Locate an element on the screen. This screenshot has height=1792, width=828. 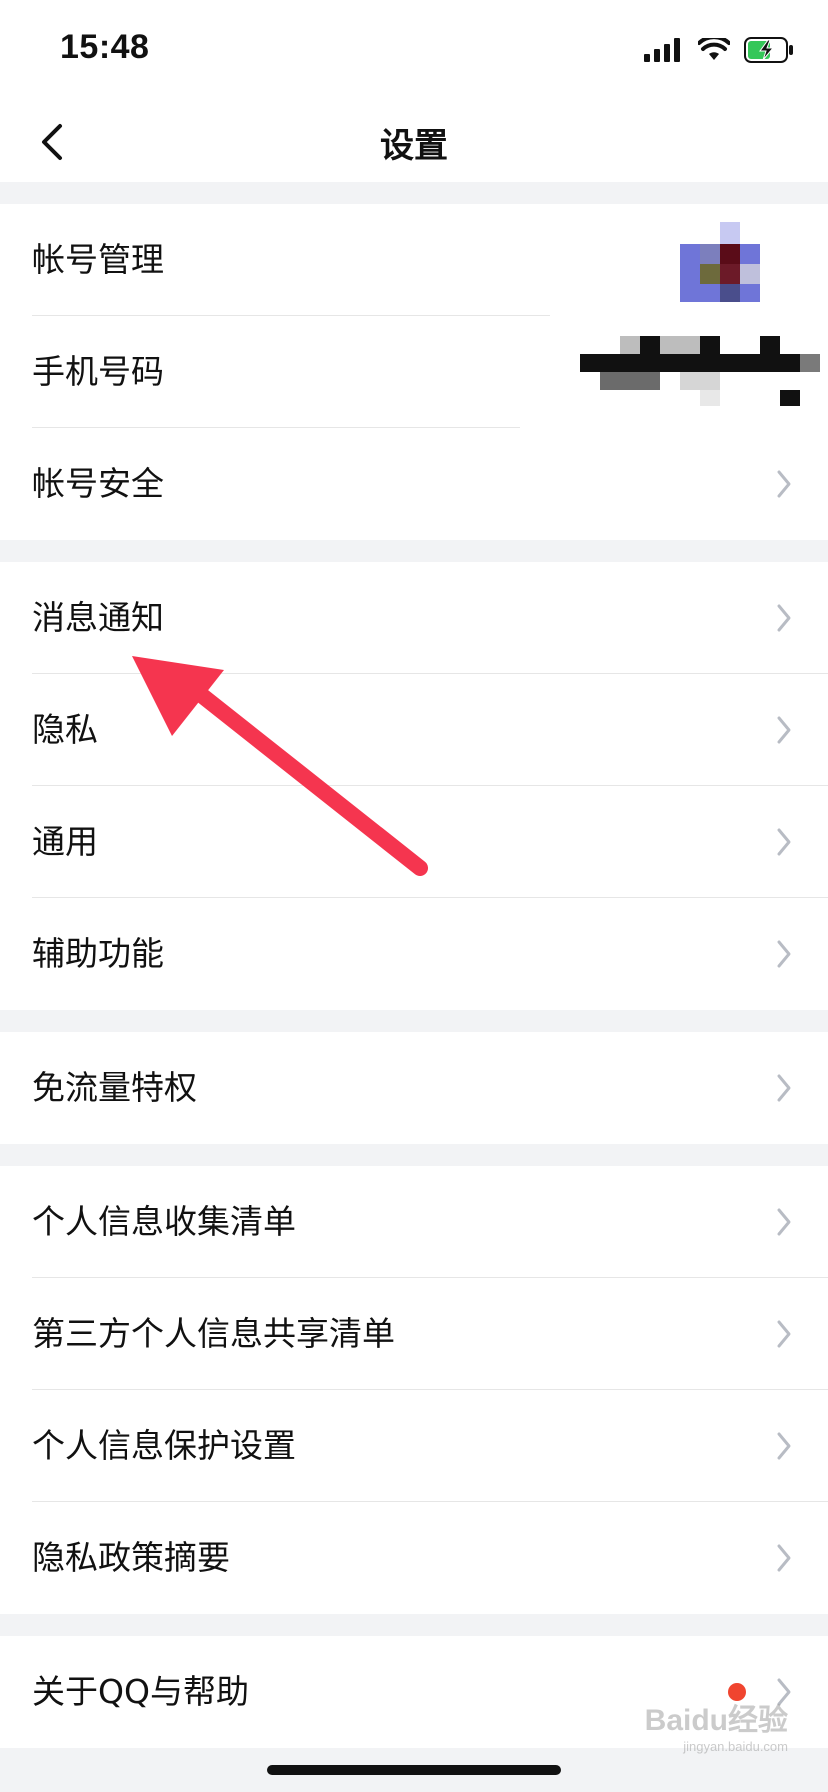
watermark-brand: Baidu经验 is located at coordinates (716, 1720).